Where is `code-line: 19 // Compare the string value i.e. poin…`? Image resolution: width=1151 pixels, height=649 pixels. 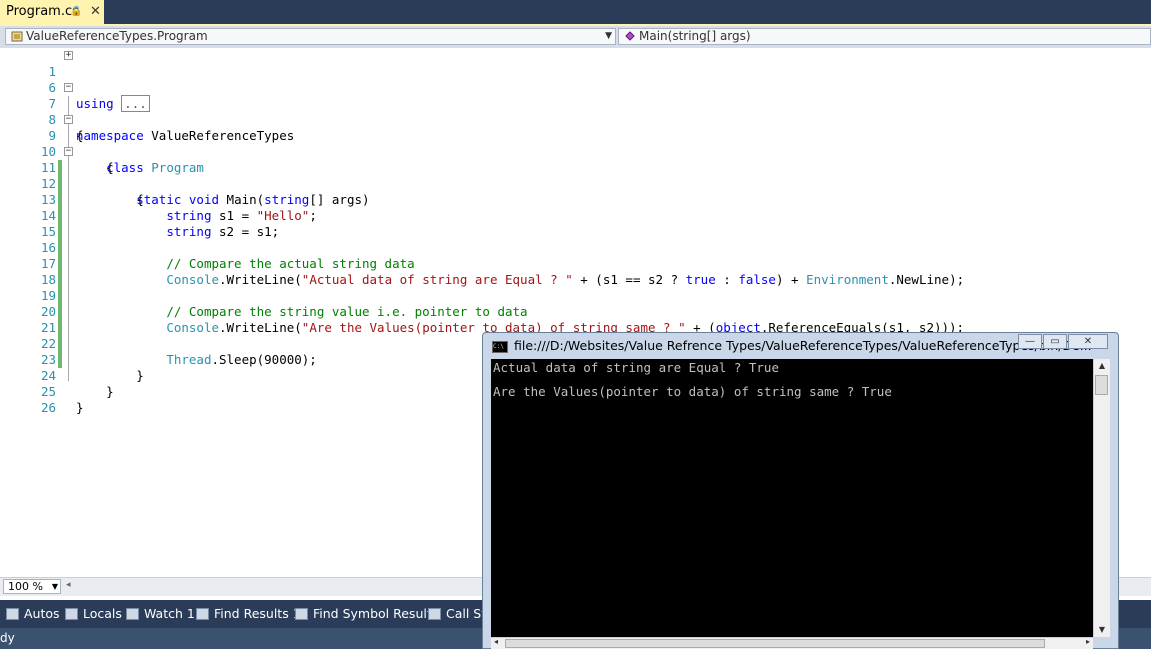 code-line: 19 // Compare the string value i.e. poin… is located at coordinates (284, 303).